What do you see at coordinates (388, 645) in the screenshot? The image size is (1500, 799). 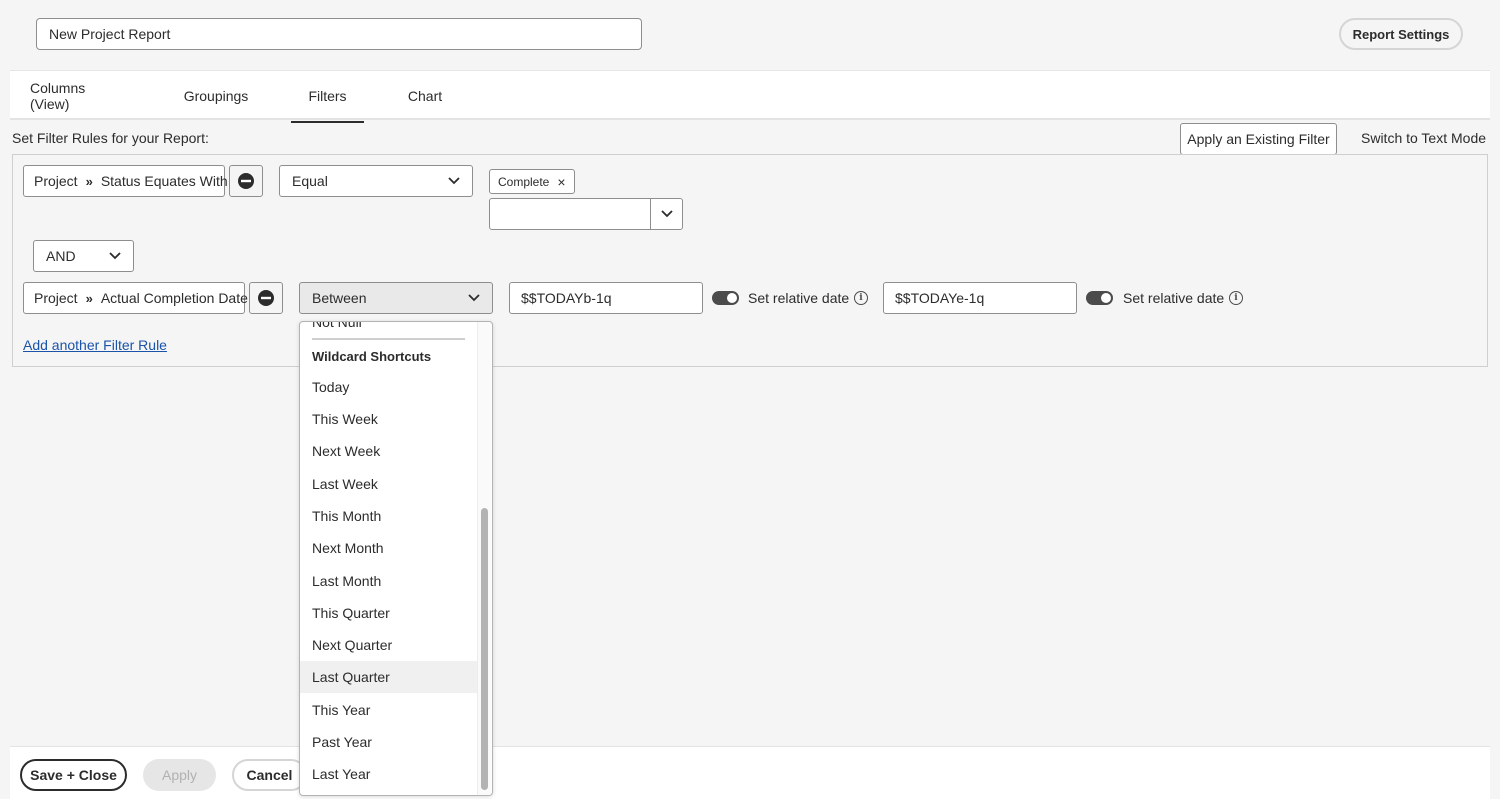 I see `dropdown-option-next-quarter: Next Quarter` at bounding box center [388, 645].